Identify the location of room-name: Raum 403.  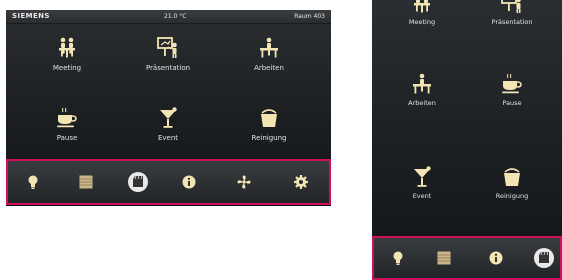
(309, 16).